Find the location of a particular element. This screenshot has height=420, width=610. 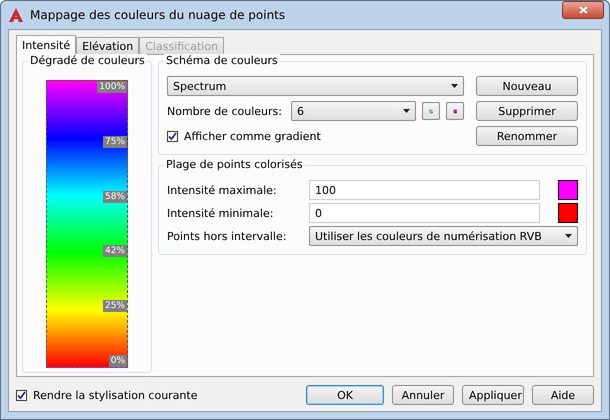

action-button: Renommer is located at coordinates (527, 136).